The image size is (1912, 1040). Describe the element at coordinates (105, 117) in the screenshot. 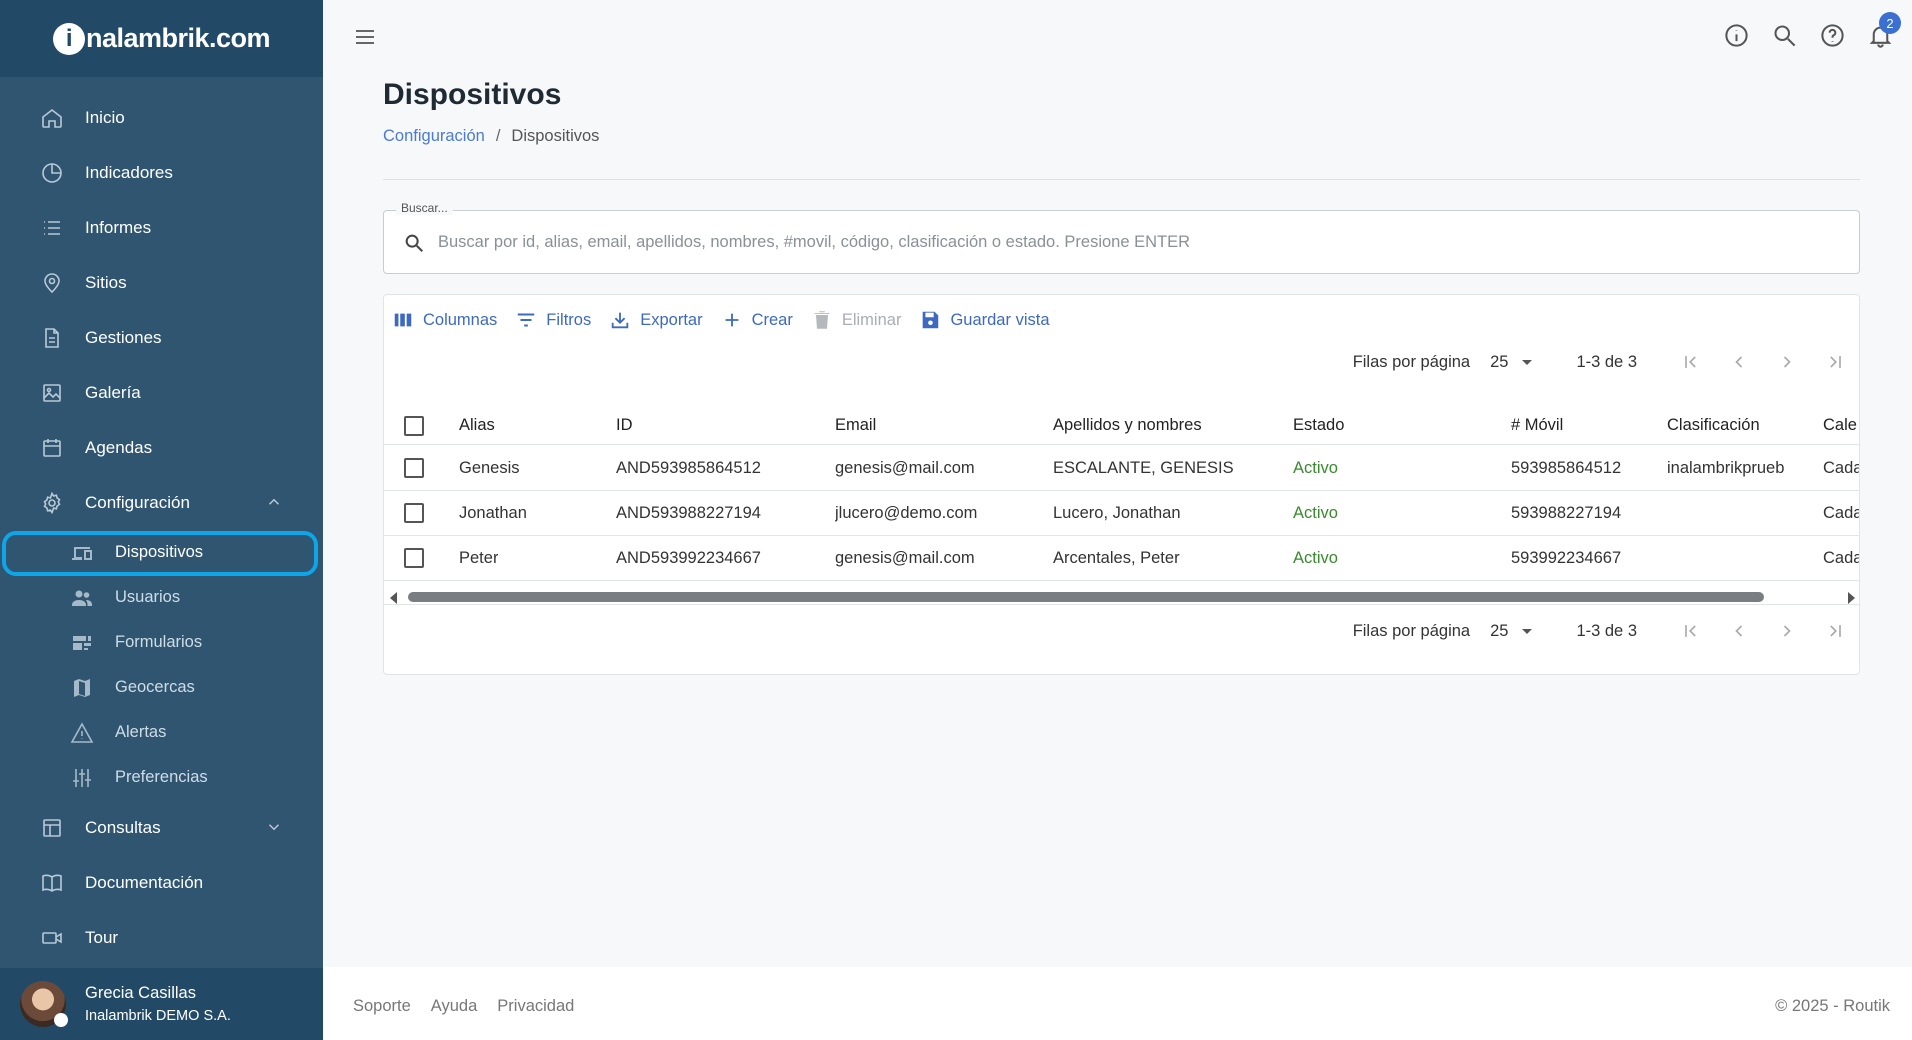

I see `sidebar-item-label: Inicio` at that location.